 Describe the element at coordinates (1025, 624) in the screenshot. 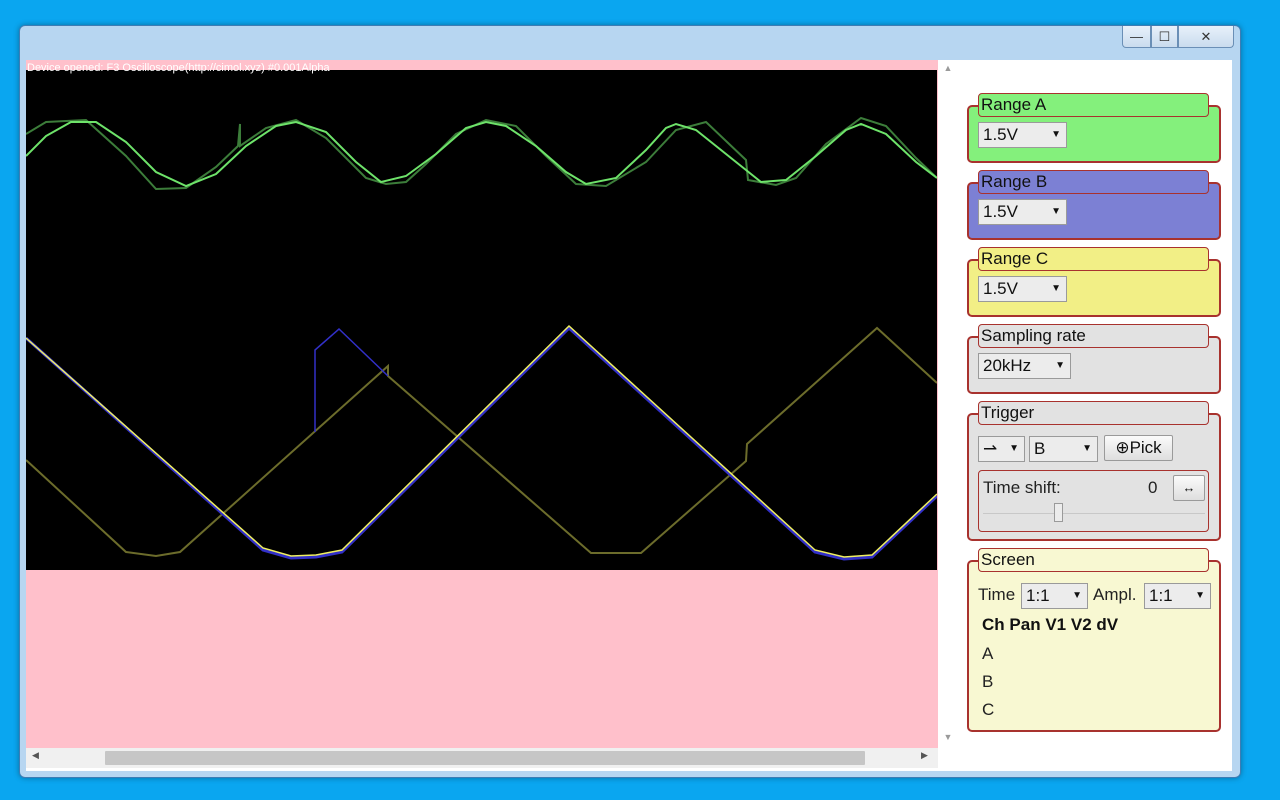

I see `column-header-pan: Pan` at that location.